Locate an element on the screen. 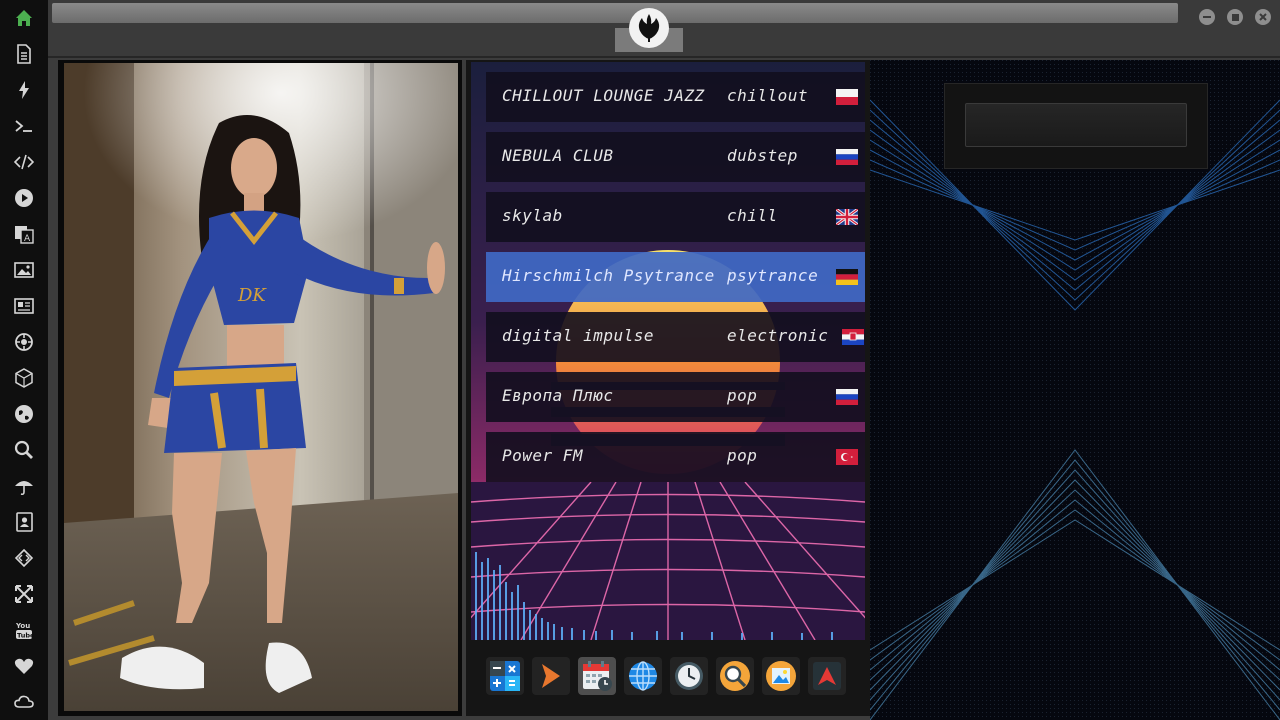  station-row-active: Hirschmilch Psytrance psytrance is located at coordinates (675, 277).